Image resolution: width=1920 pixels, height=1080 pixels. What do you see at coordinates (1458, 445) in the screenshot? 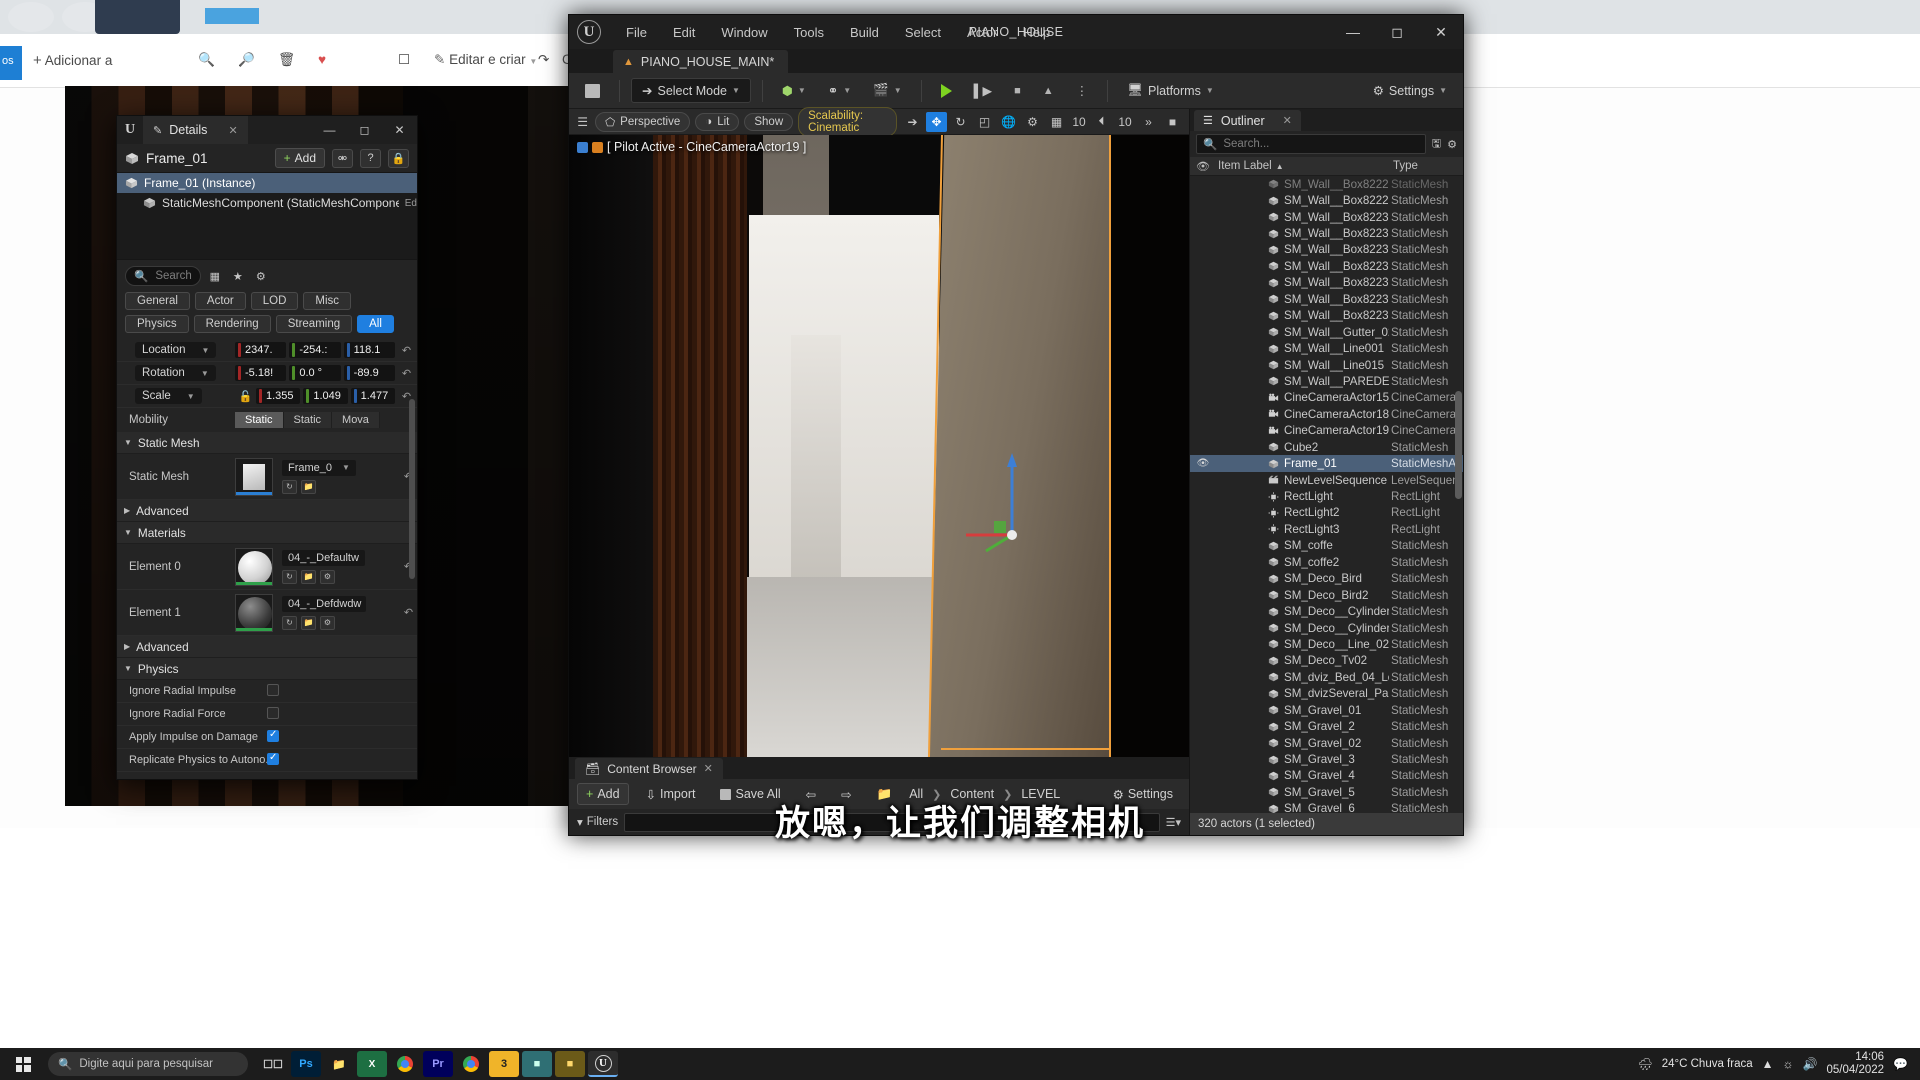
I see `outliner-scrollbar` at bounding box center [1458, 445].